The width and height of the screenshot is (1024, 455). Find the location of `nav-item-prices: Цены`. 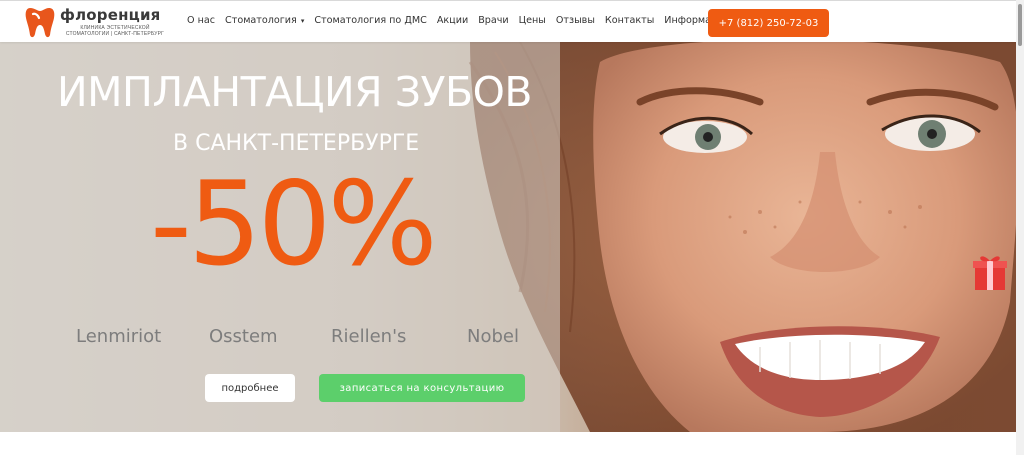

nav-item-prices: Цены is located at coordinates (532, 20).